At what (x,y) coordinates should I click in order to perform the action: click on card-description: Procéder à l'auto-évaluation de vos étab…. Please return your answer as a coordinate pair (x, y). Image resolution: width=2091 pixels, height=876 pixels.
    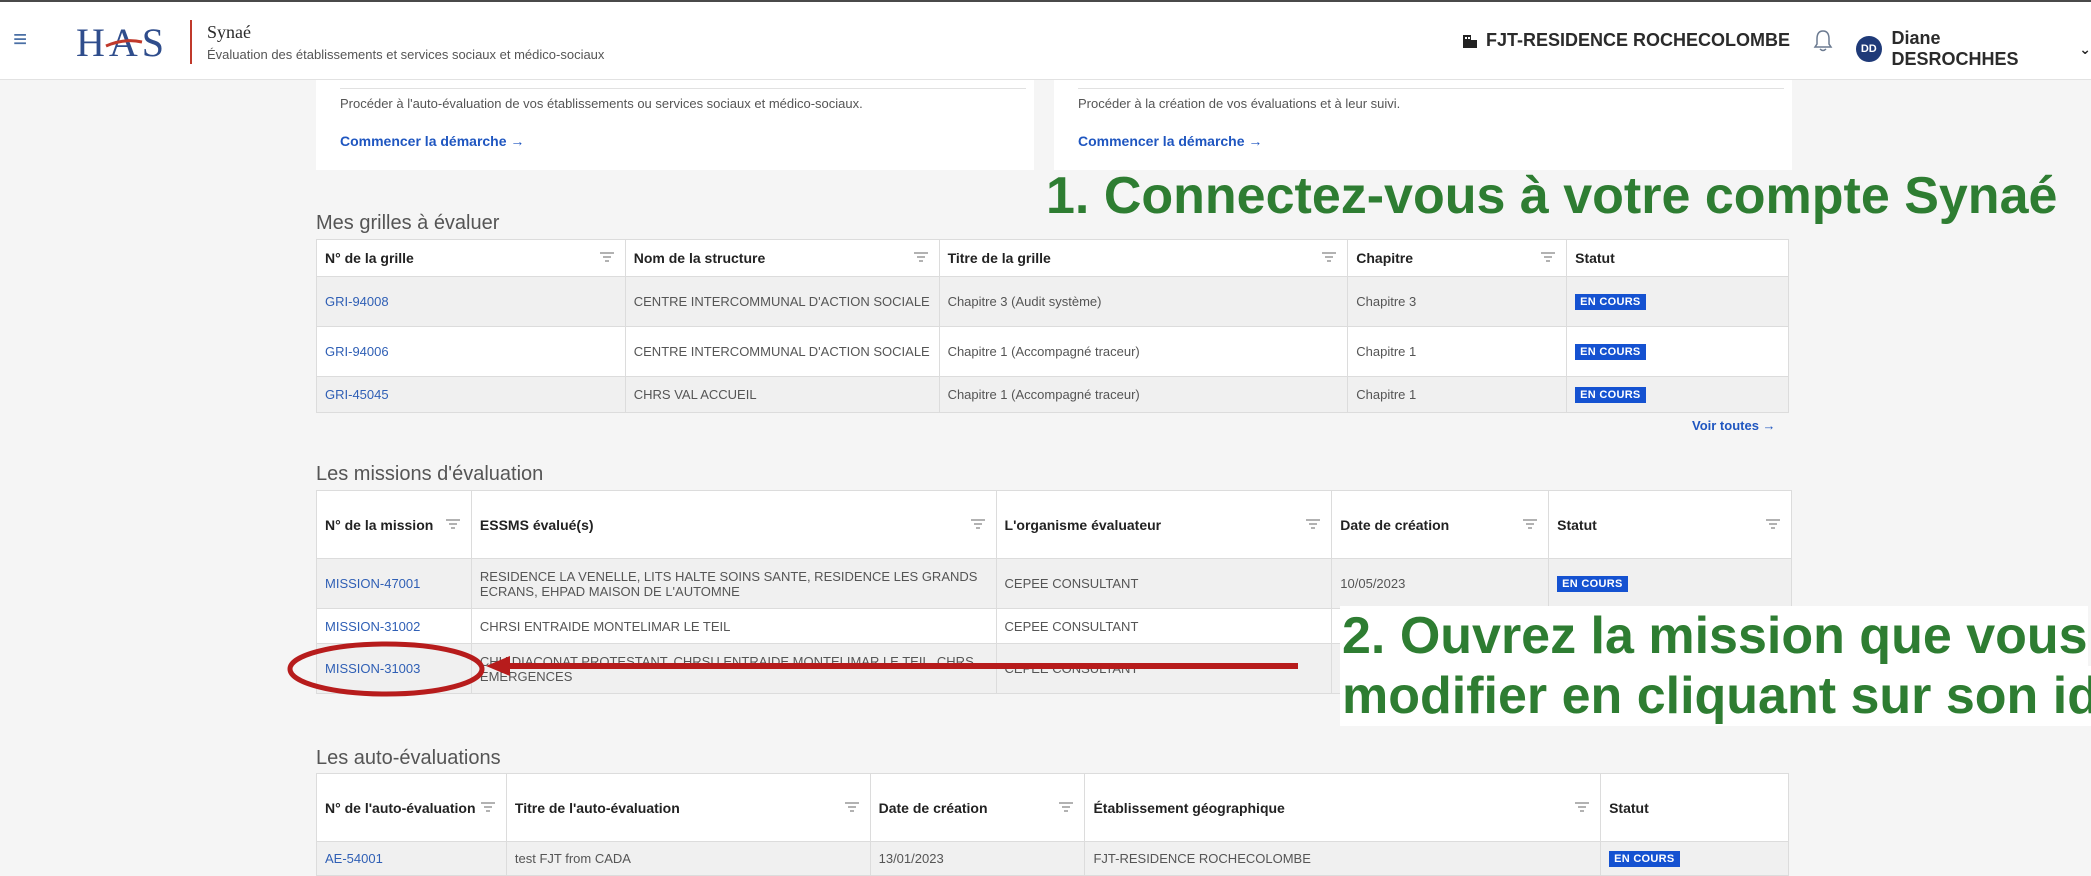
    Looking at the image, I should click on (601, 103).